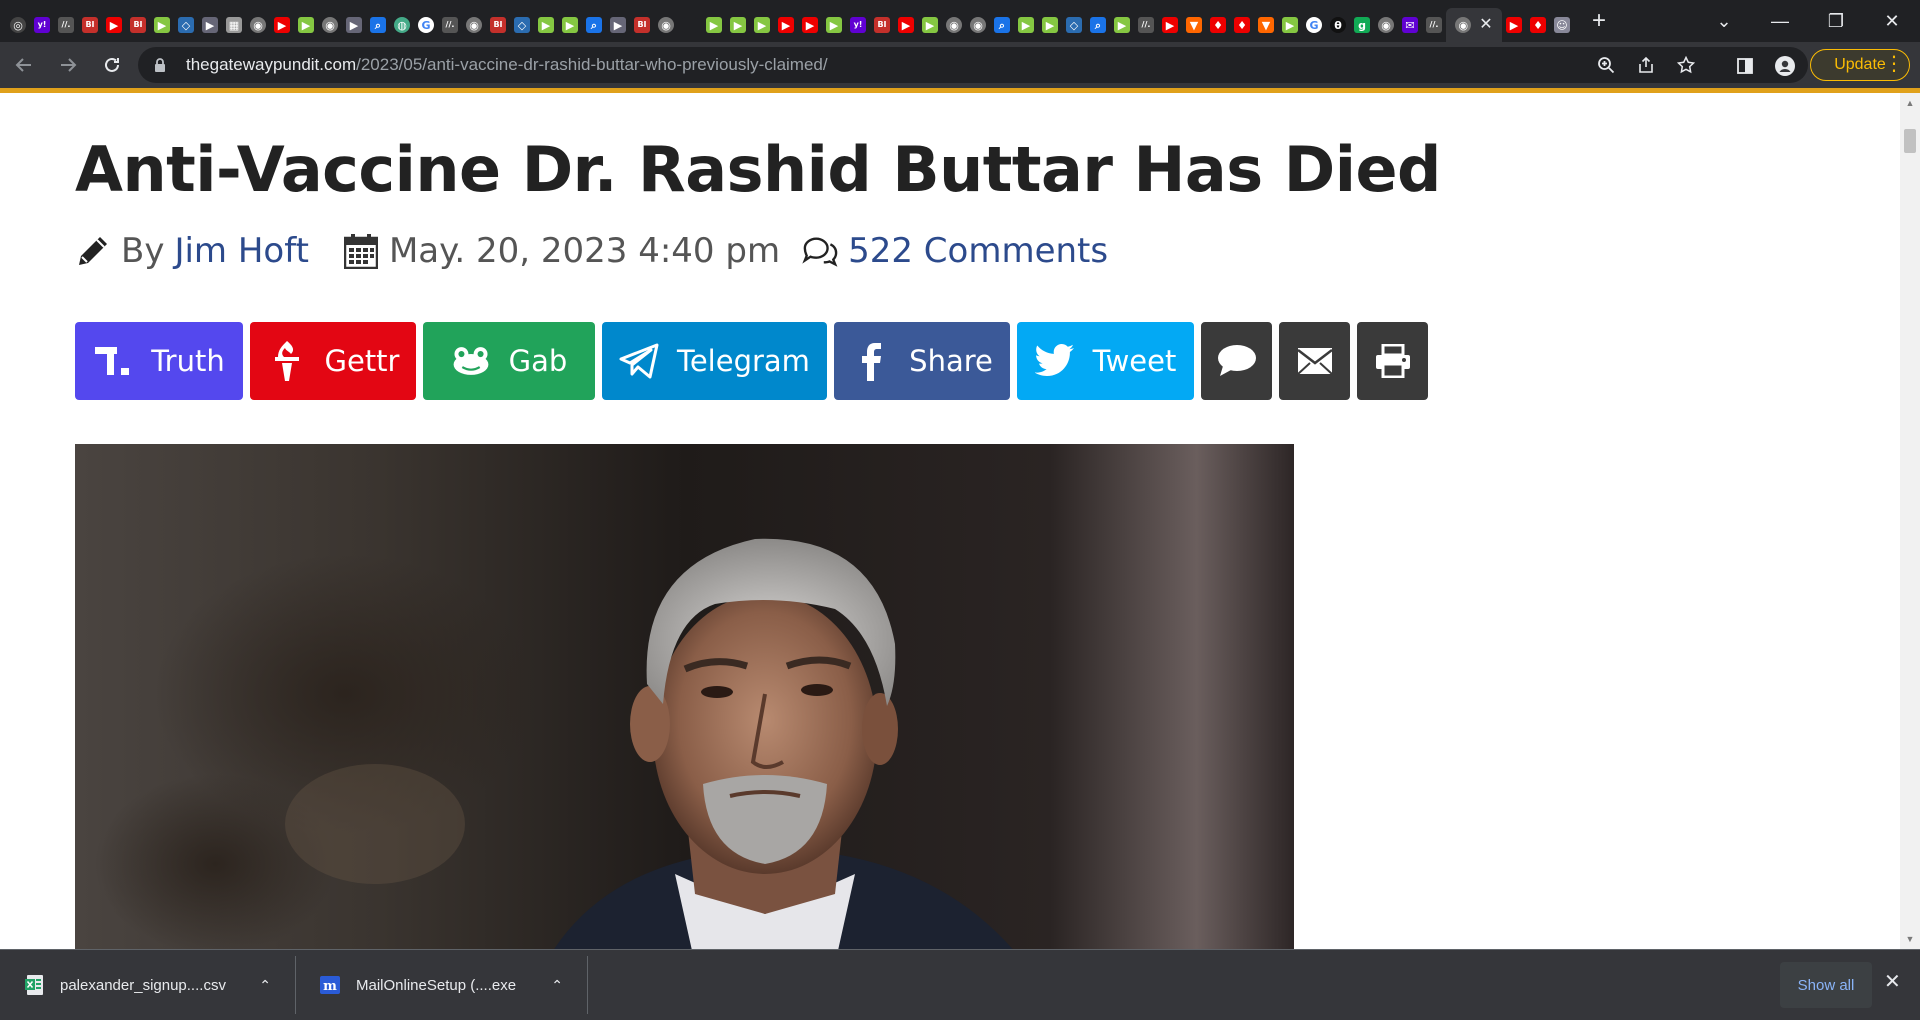  Describe the element at coordinates (1836, 21) in the screenshot. I see `restore-button: ❐` at that location.